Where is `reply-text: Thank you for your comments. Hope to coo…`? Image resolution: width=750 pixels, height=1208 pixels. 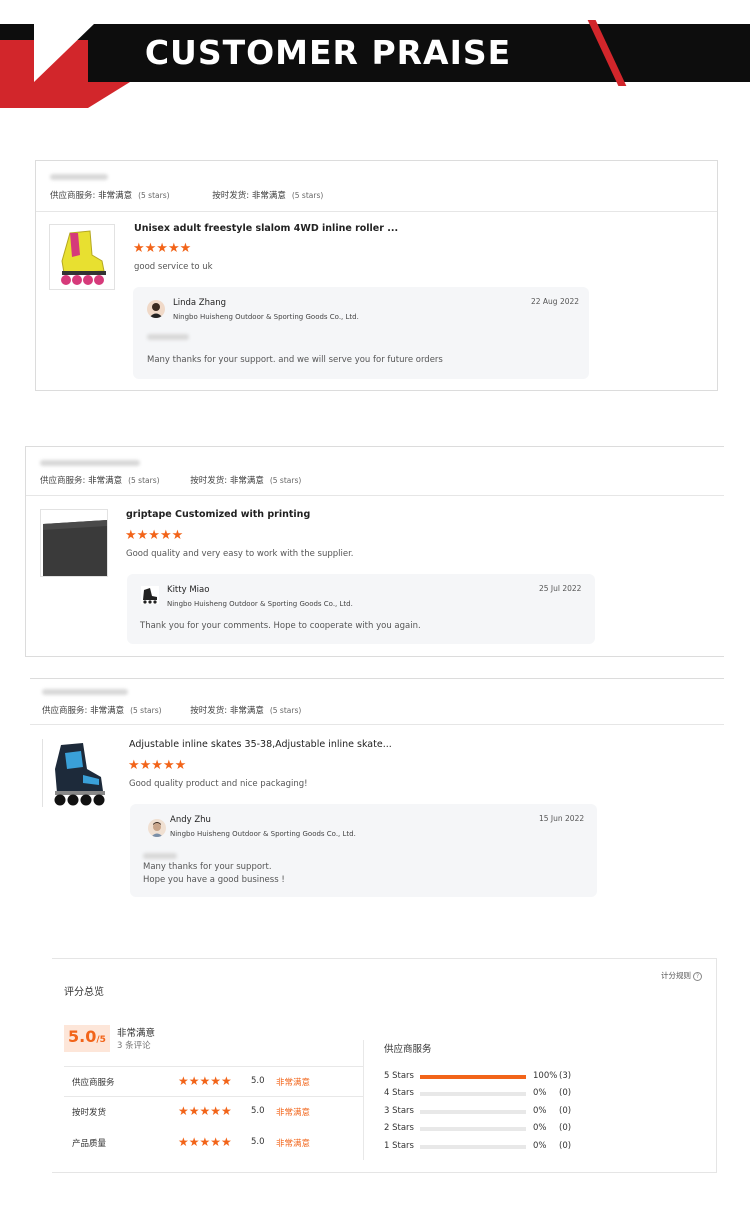
reply-text: Thank you for your comments. Hope to coo… is located at coordinates (280, 626).